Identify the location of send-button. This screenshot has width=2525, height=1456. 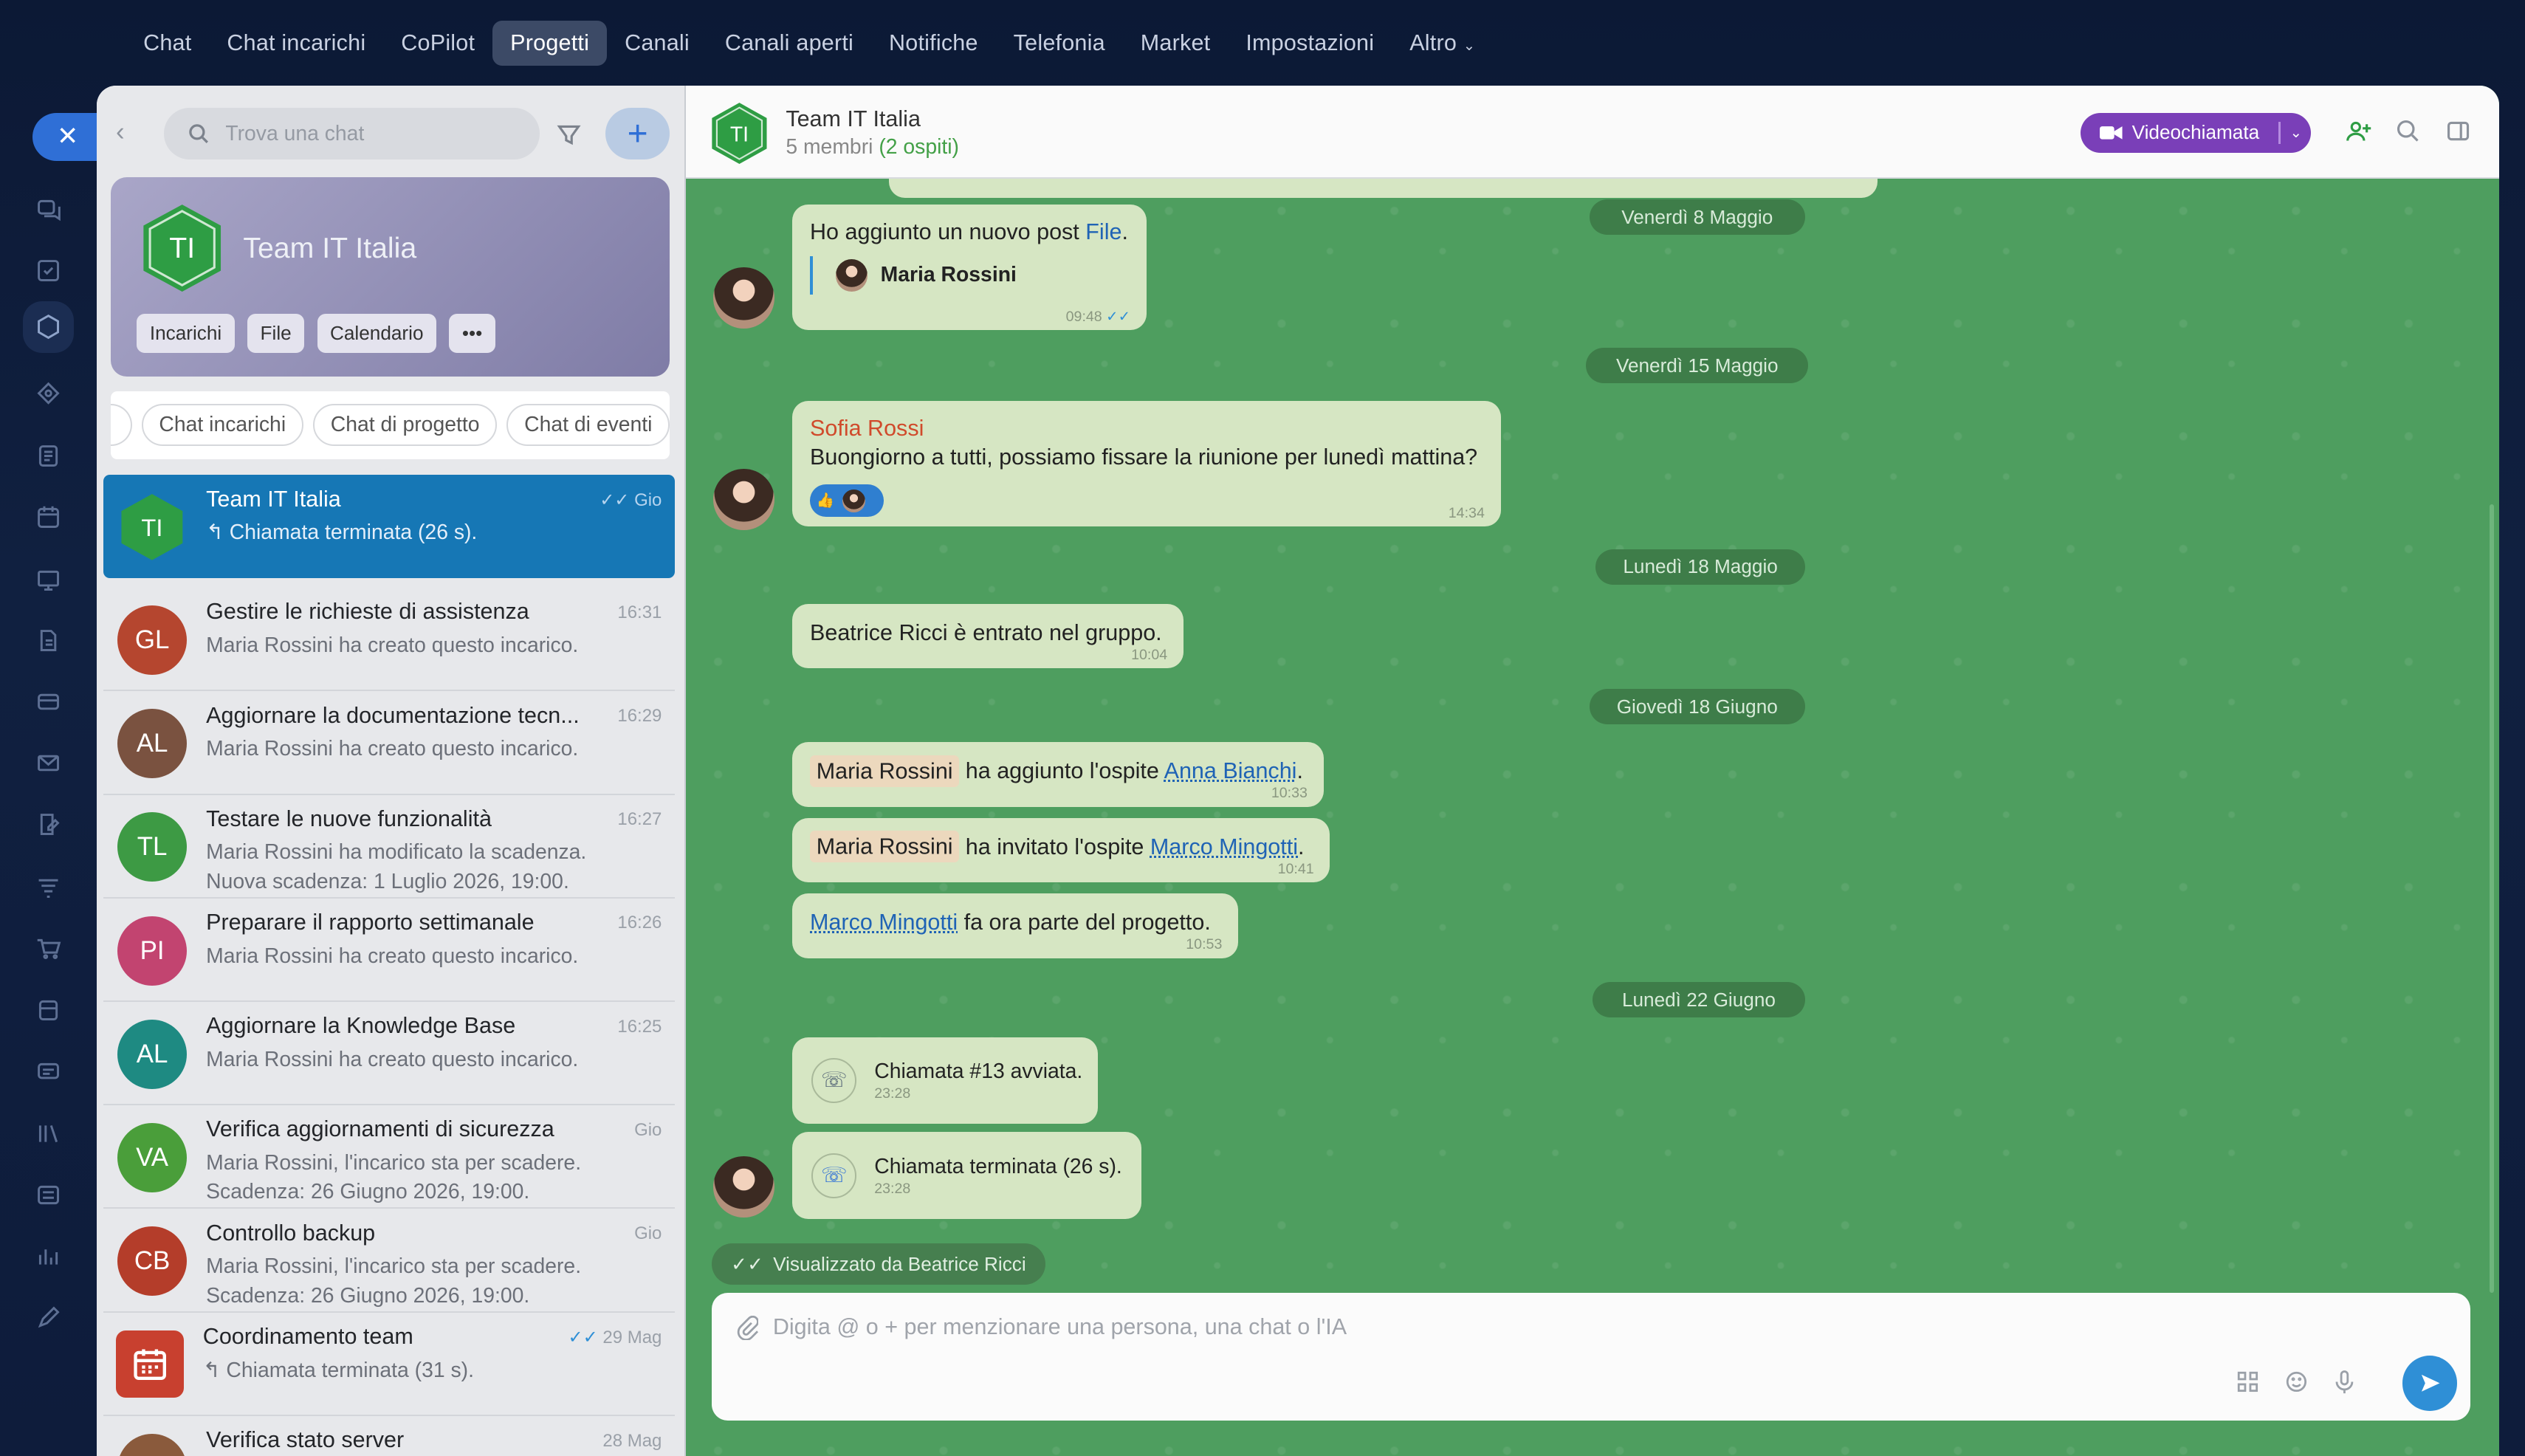
(2430, 1384).